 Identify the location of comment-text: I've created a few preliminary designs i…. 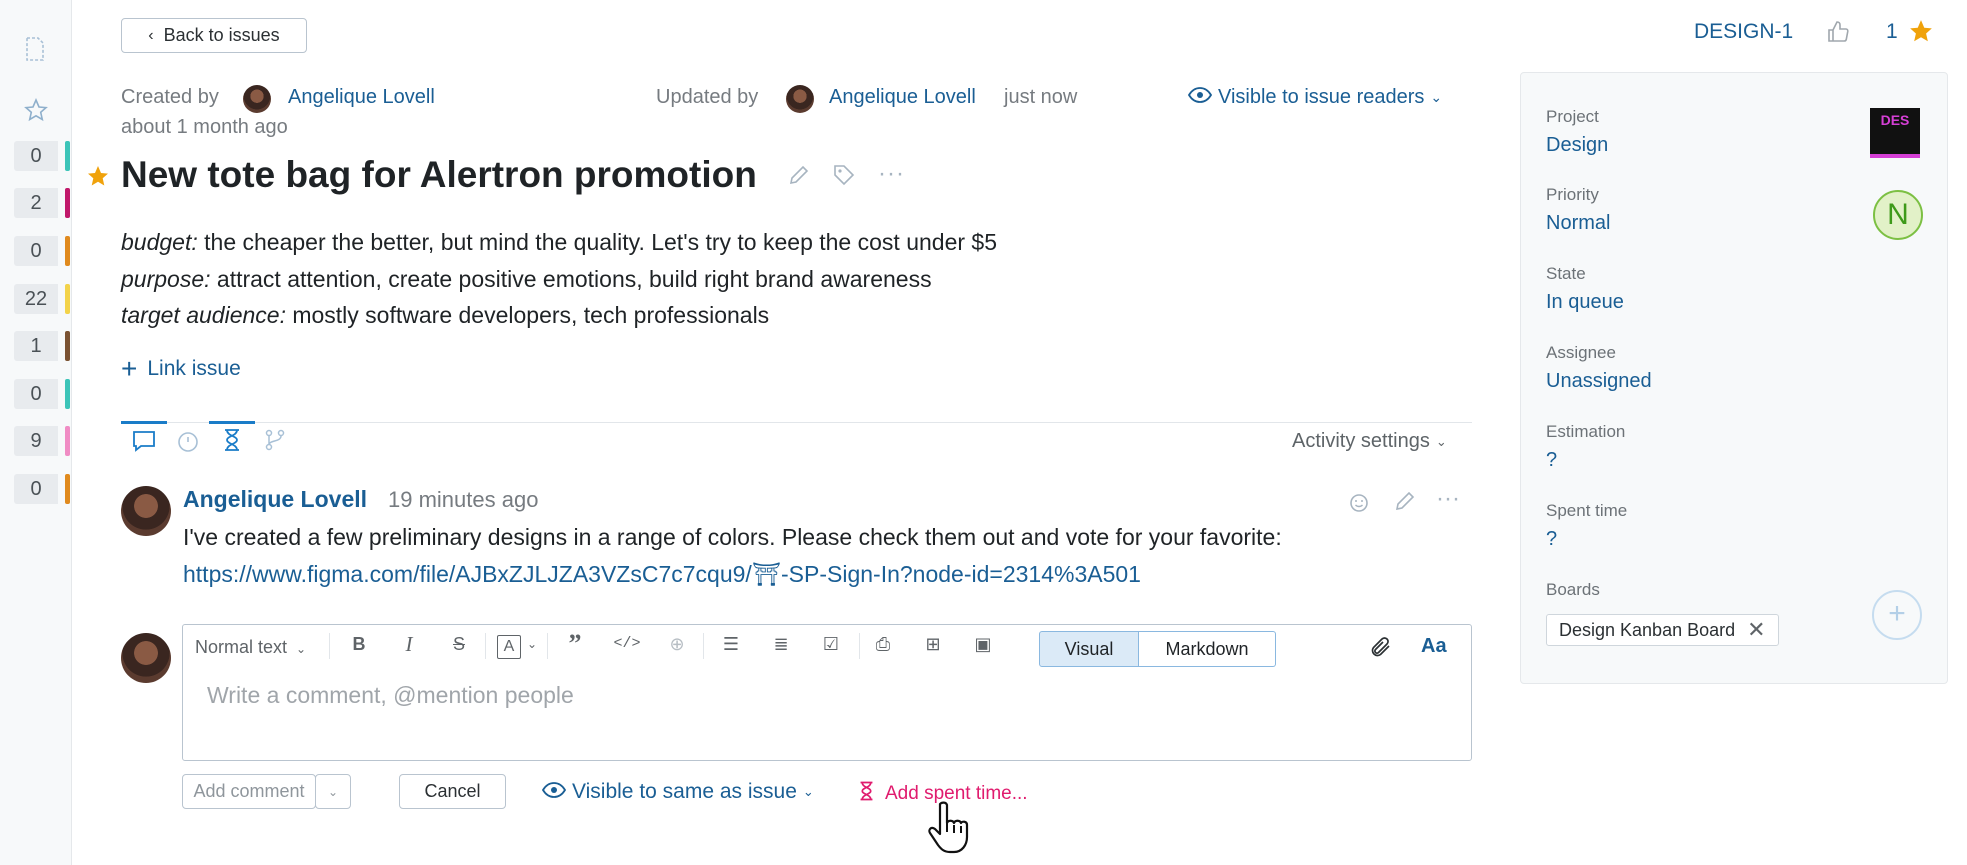
(732, 537).